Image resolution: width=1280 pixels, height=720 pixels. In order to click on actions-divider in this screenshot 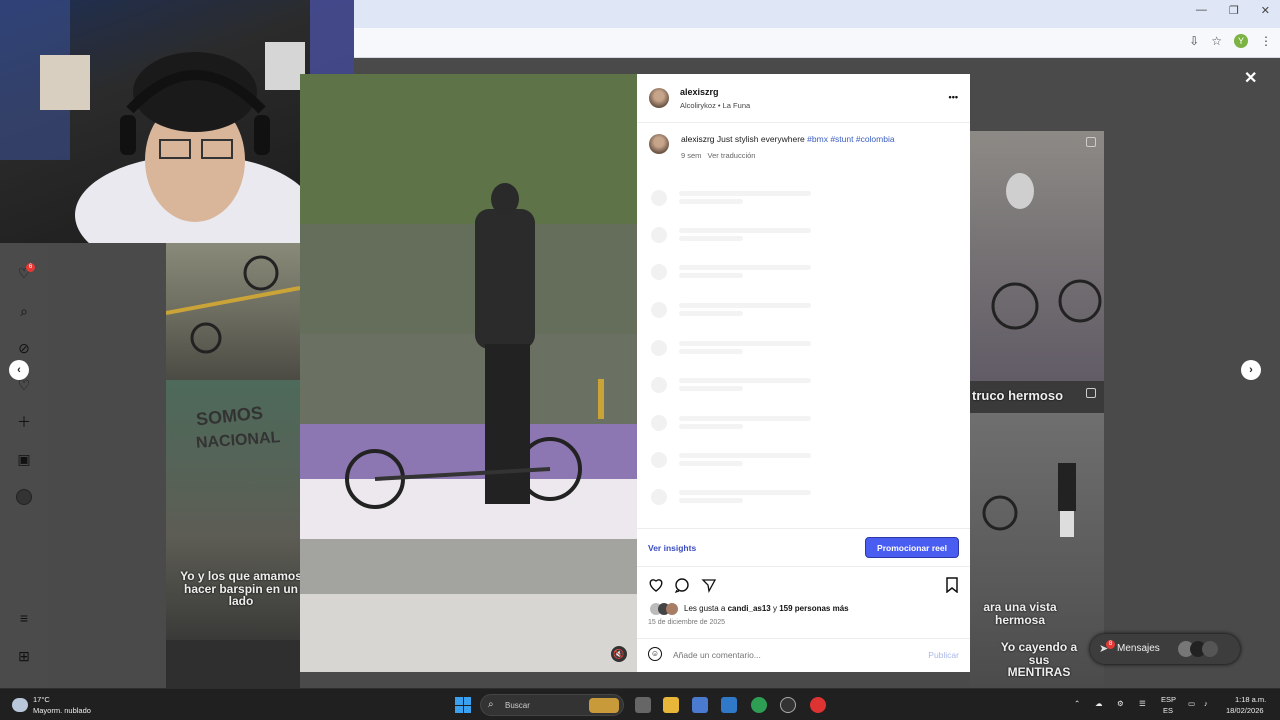, I will do `click(803, 566)`.